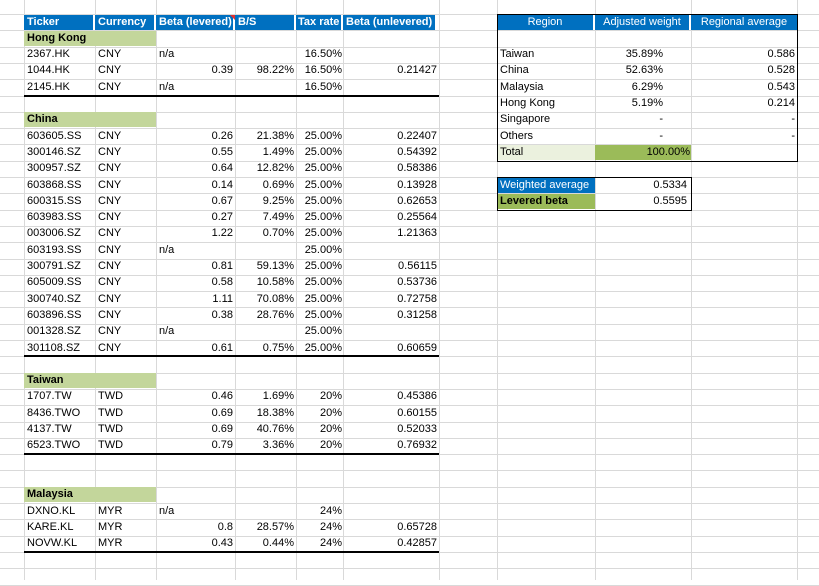  Describe the element at coordinates (195, 282) in the screenshot. I see `cell-beta-levered: 0.58` at that location.